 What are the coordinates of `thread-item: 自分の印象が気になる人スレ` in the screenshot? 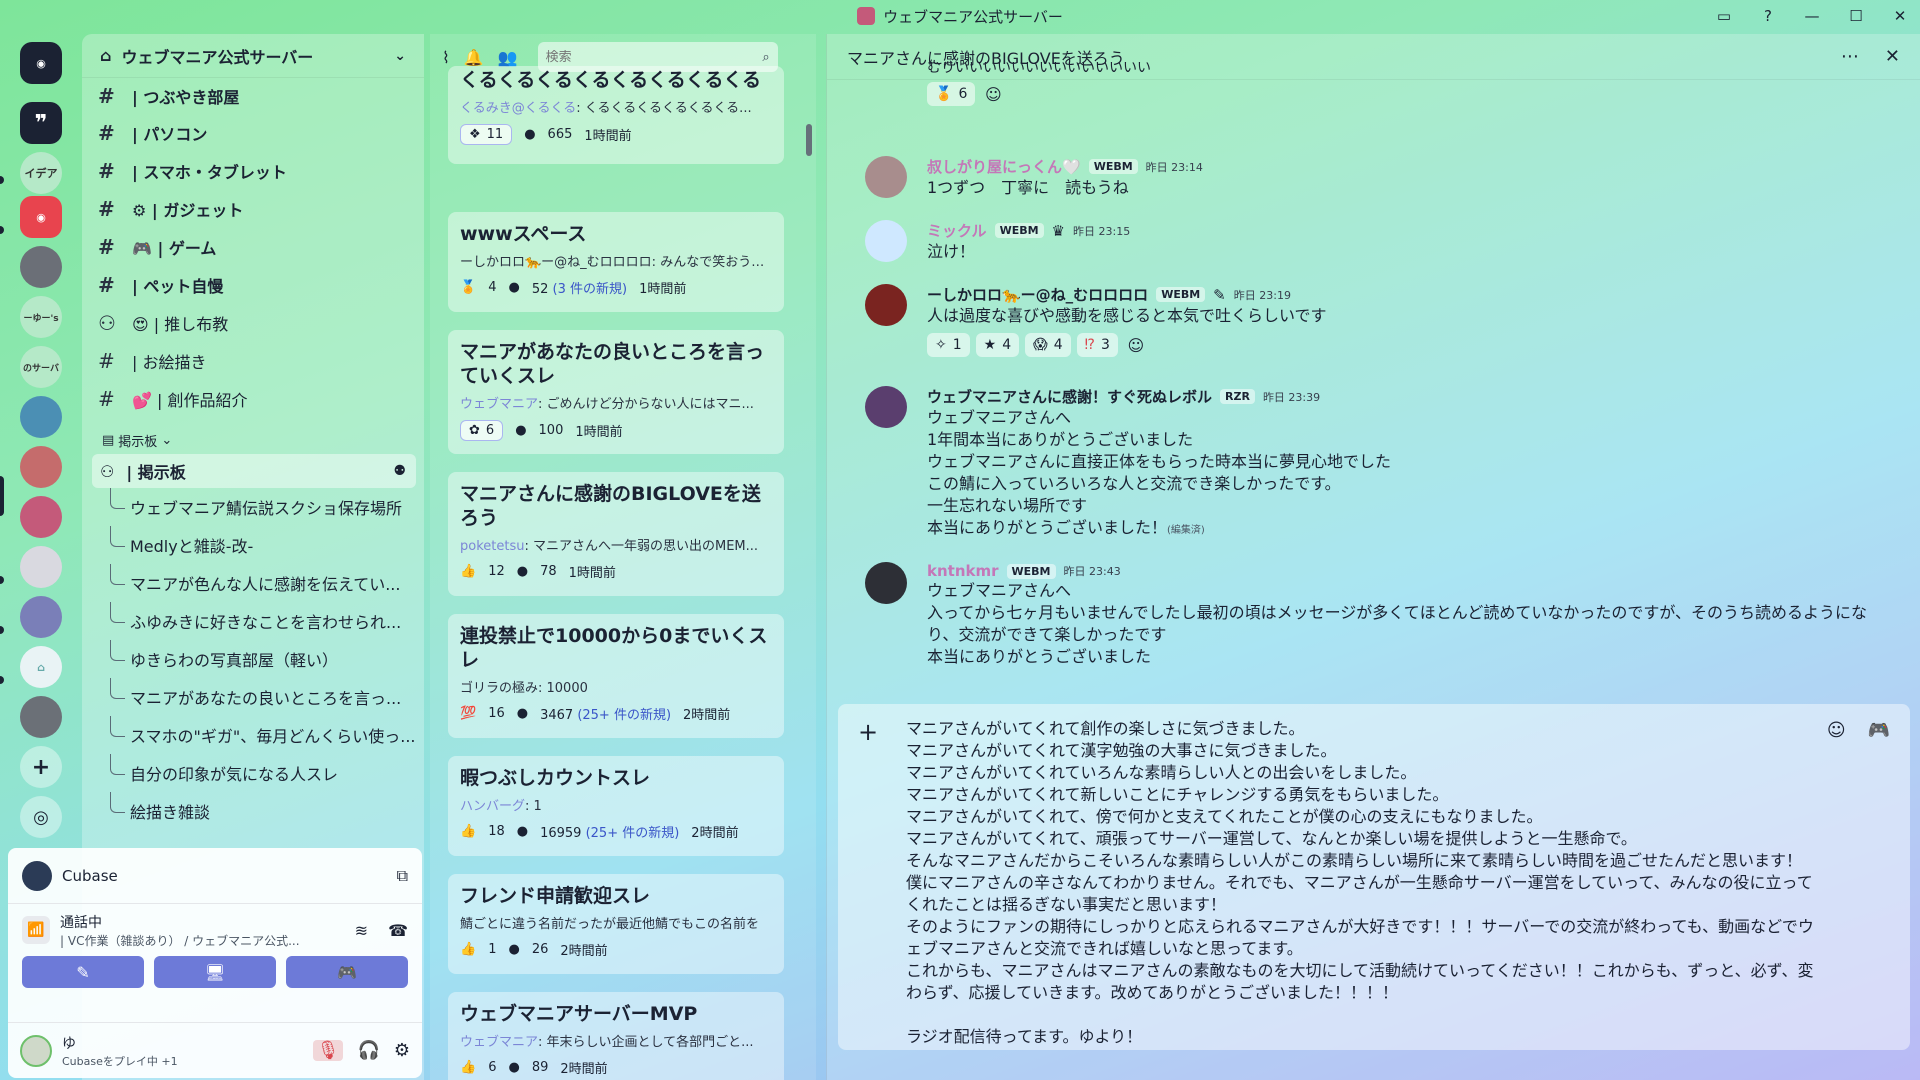 It's located at (253, 773).